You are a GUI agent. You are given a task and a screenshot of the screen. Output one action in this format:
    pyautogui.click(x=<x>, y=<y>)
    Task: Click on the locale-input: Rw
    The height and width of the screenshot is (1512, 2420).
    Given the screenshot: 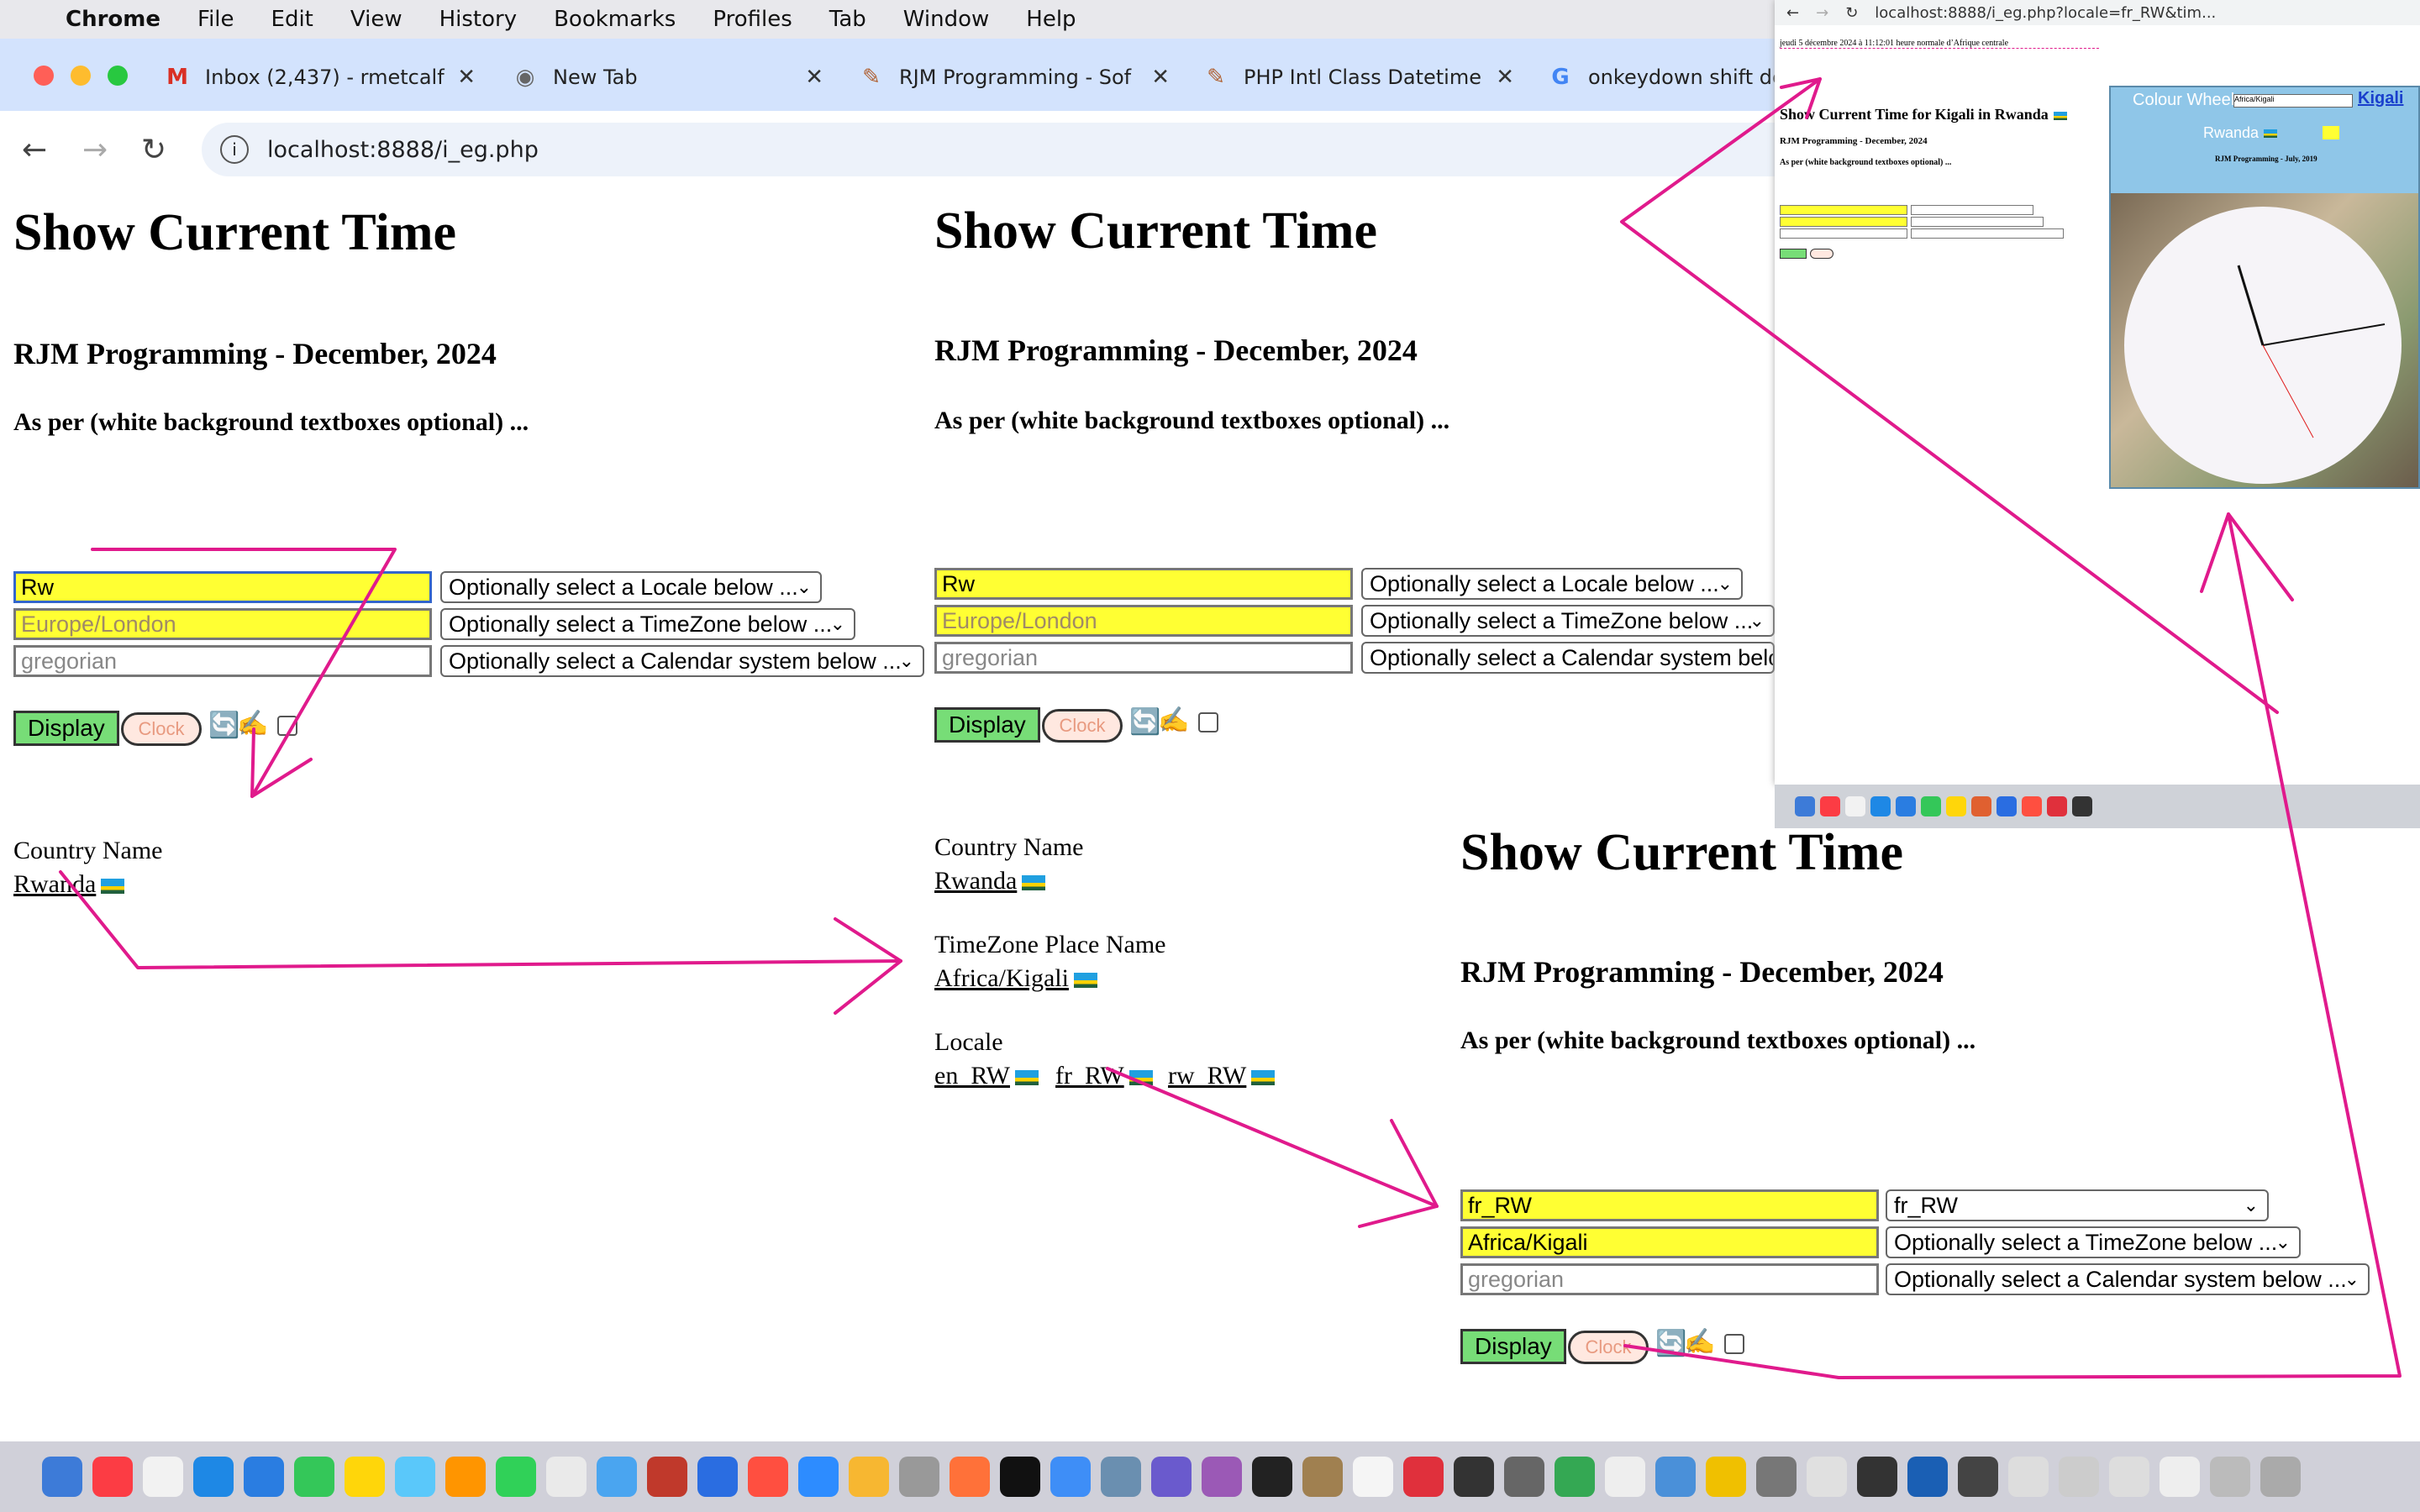 What is the action you would take?
    pyautogui.click(x=1143, y=584)
    